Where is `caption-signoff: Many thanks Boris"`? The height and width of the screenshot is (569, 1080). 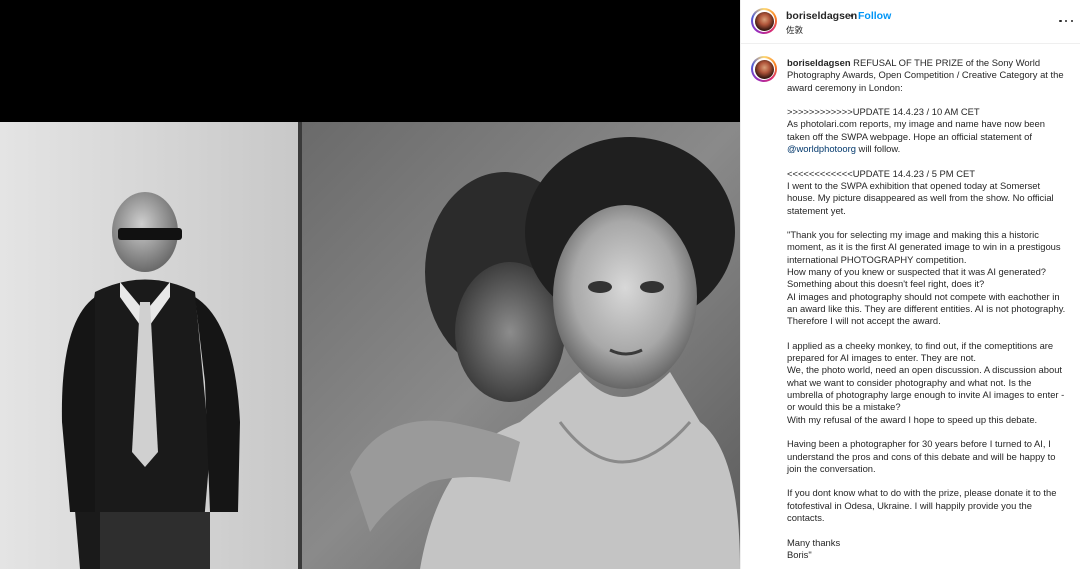
caption-signoff: Many thanks Boris" is located at coordinates (814, 548).